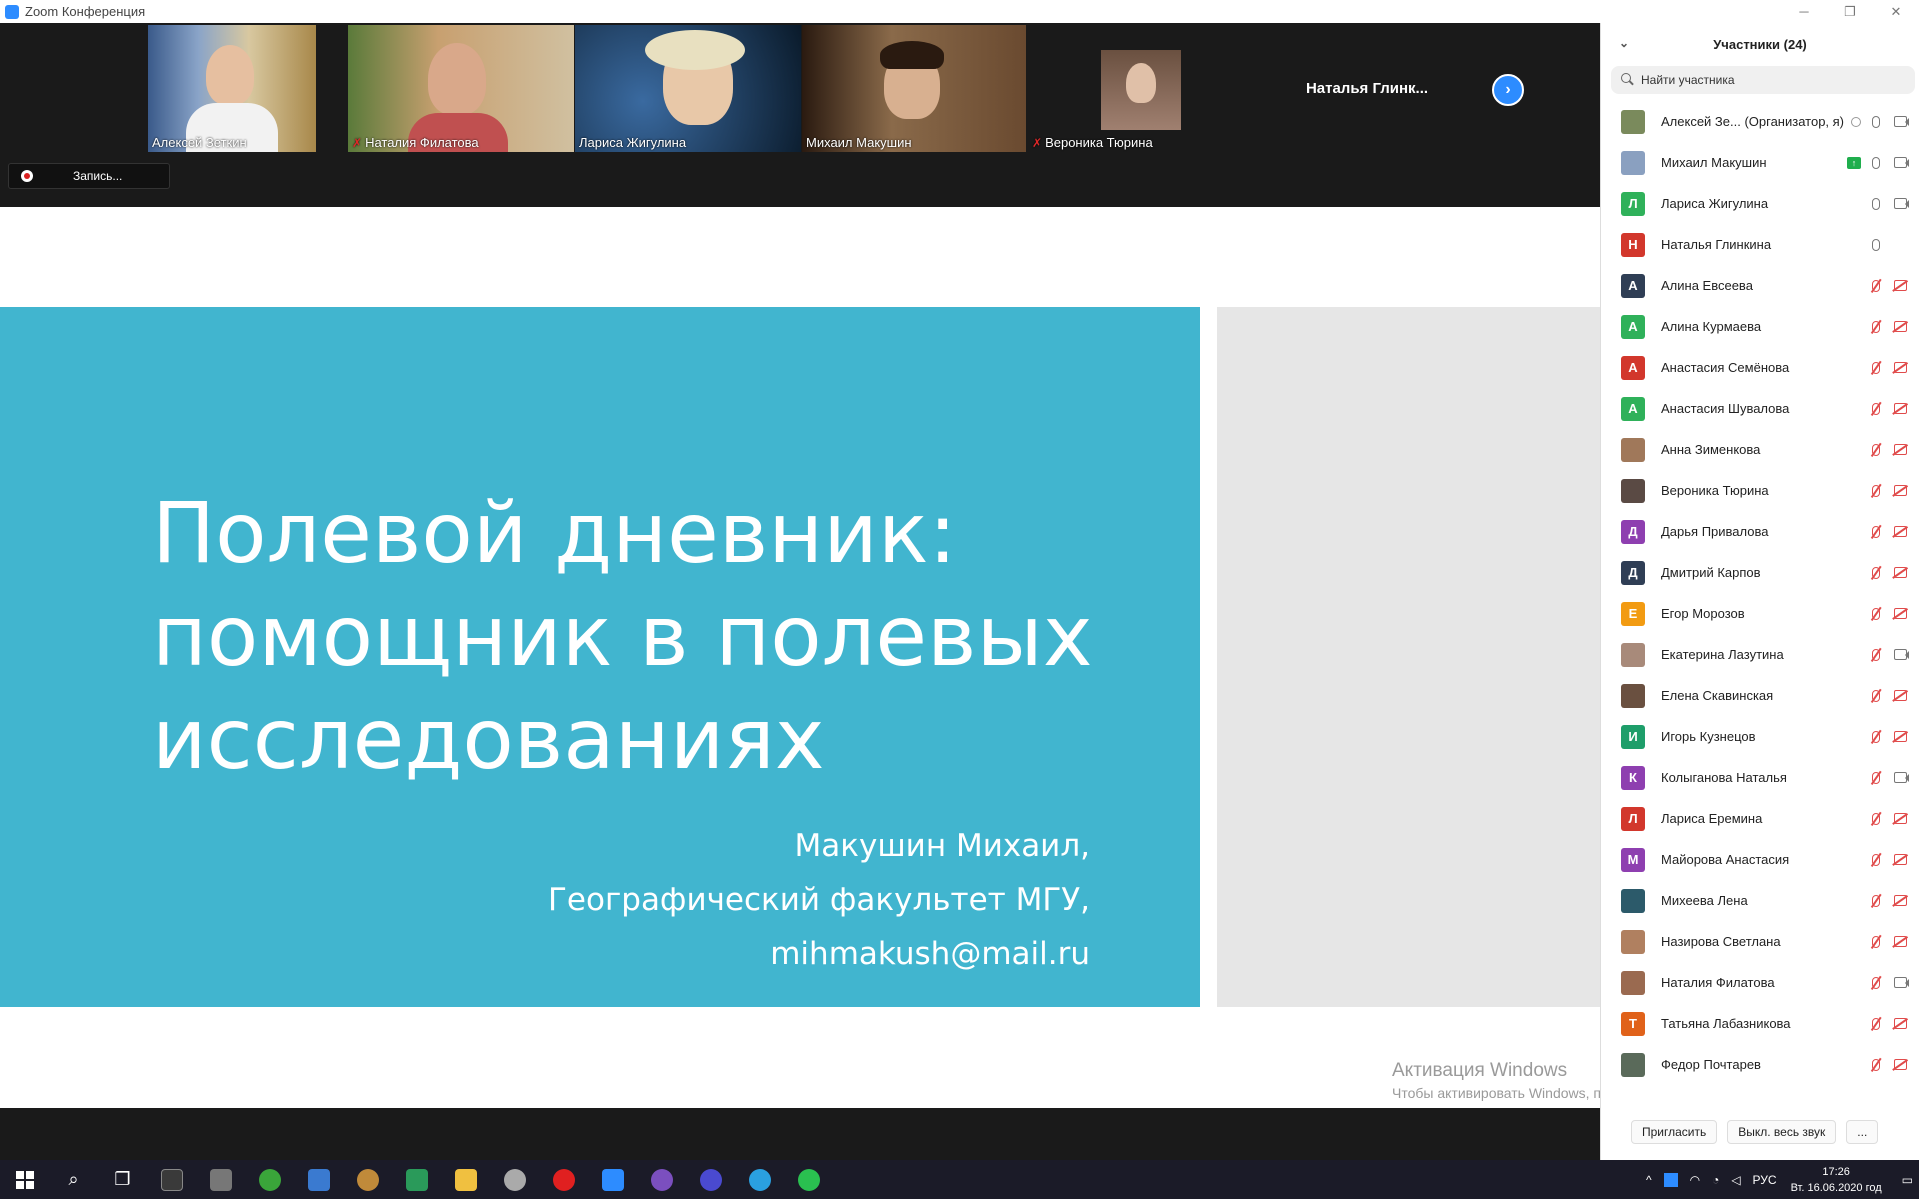 This screenshot has height=1199, width=1919. I want to click on participant-row: Т Татьяна Лабазникова, so click(1760, 1023).